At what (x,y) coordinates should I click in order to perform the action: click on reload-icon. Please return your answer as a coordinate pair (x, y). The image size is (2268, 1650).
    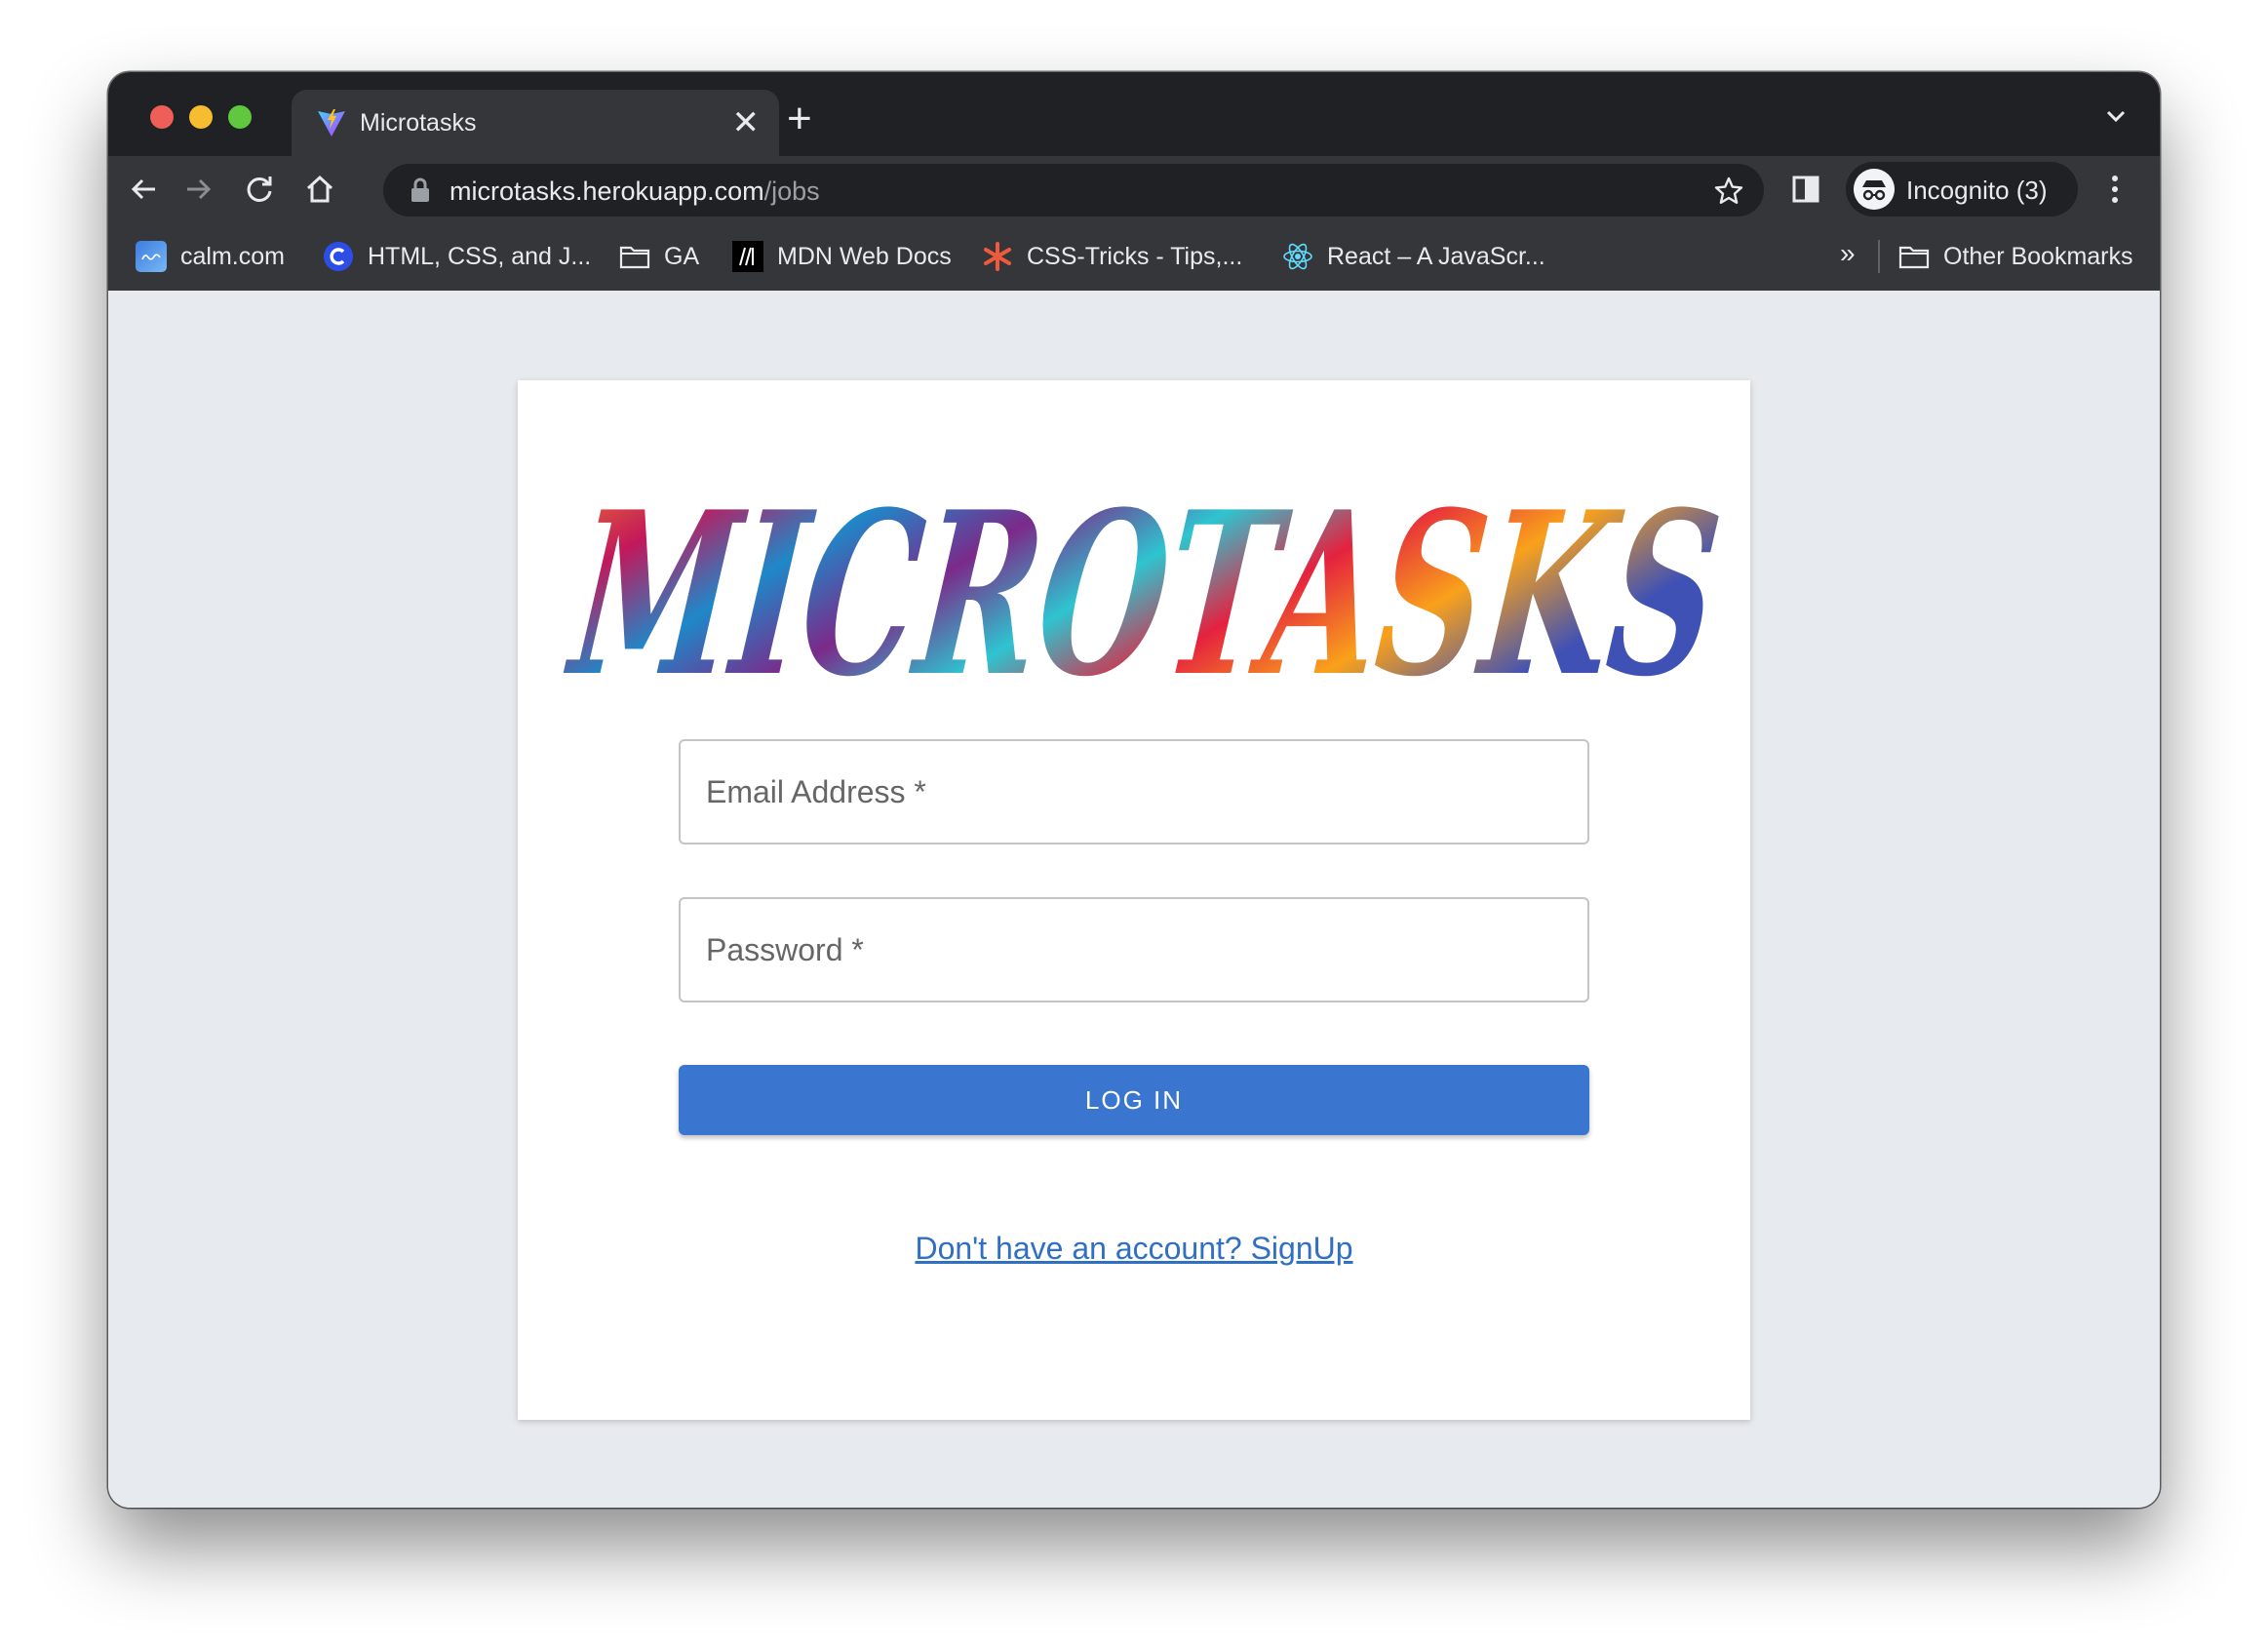
    Looking at the image, I should click on (259, 189).